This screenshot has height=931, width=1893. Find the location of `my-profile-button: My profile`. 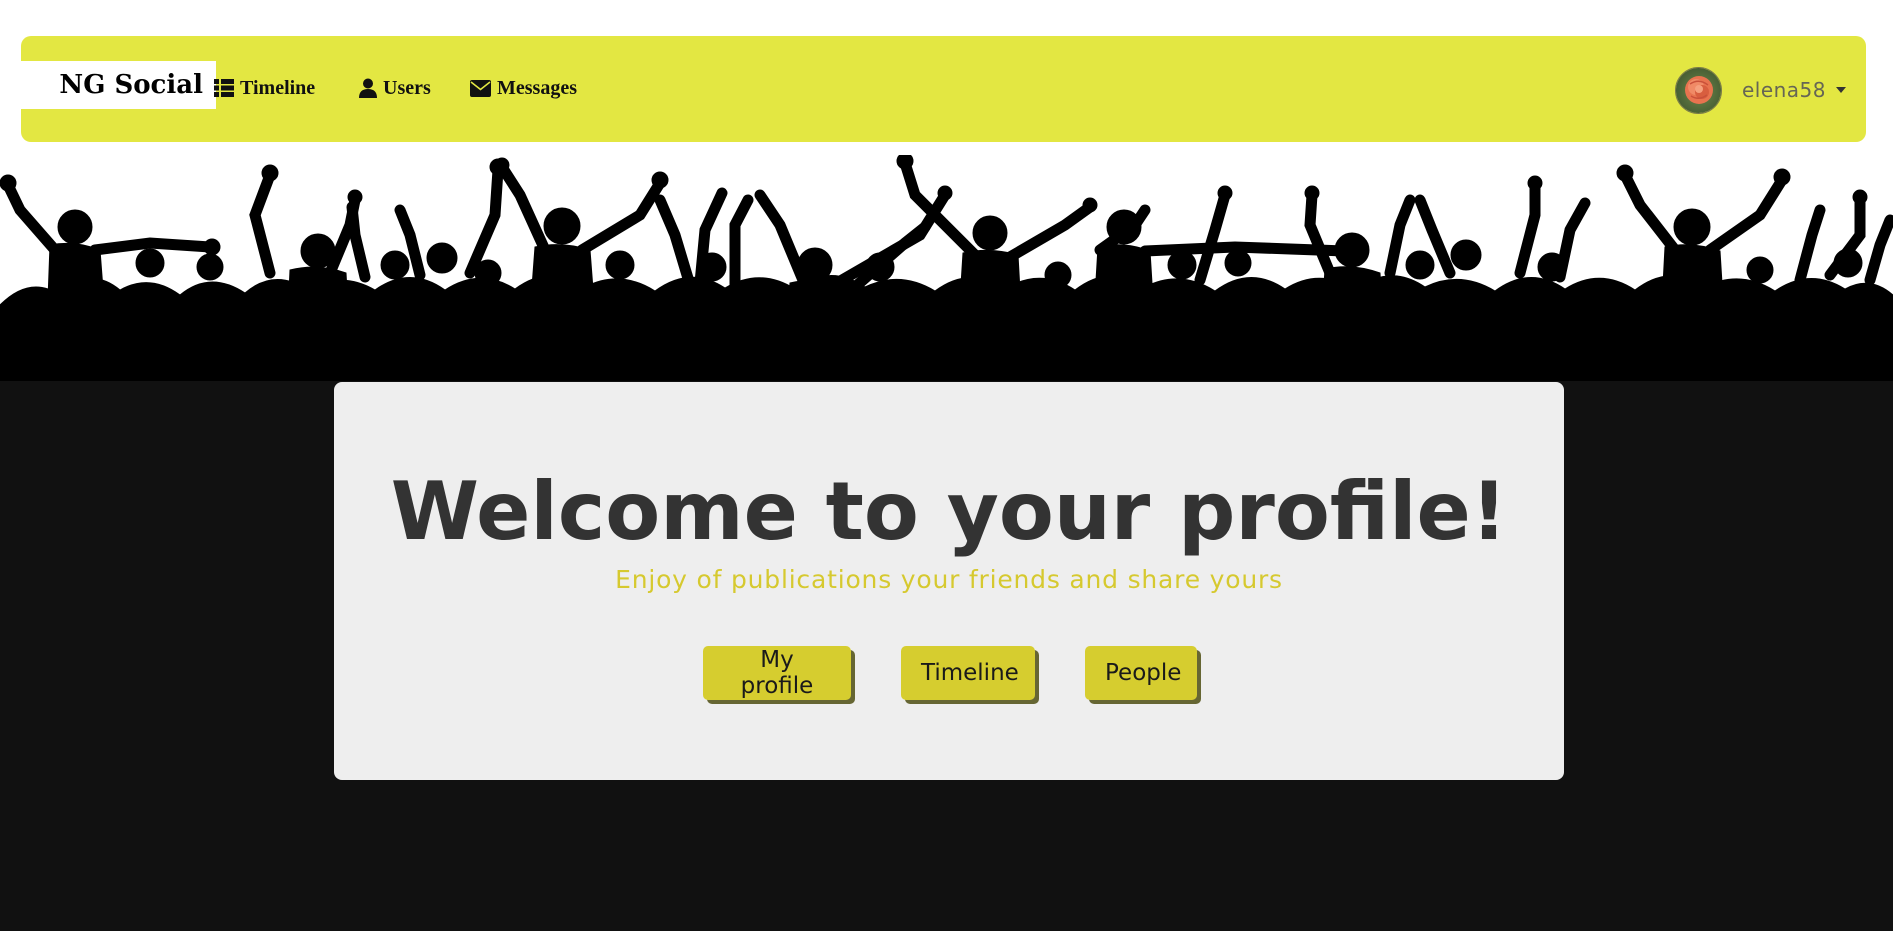

my-profile-button: My profile is located at coordinates (777, 673).